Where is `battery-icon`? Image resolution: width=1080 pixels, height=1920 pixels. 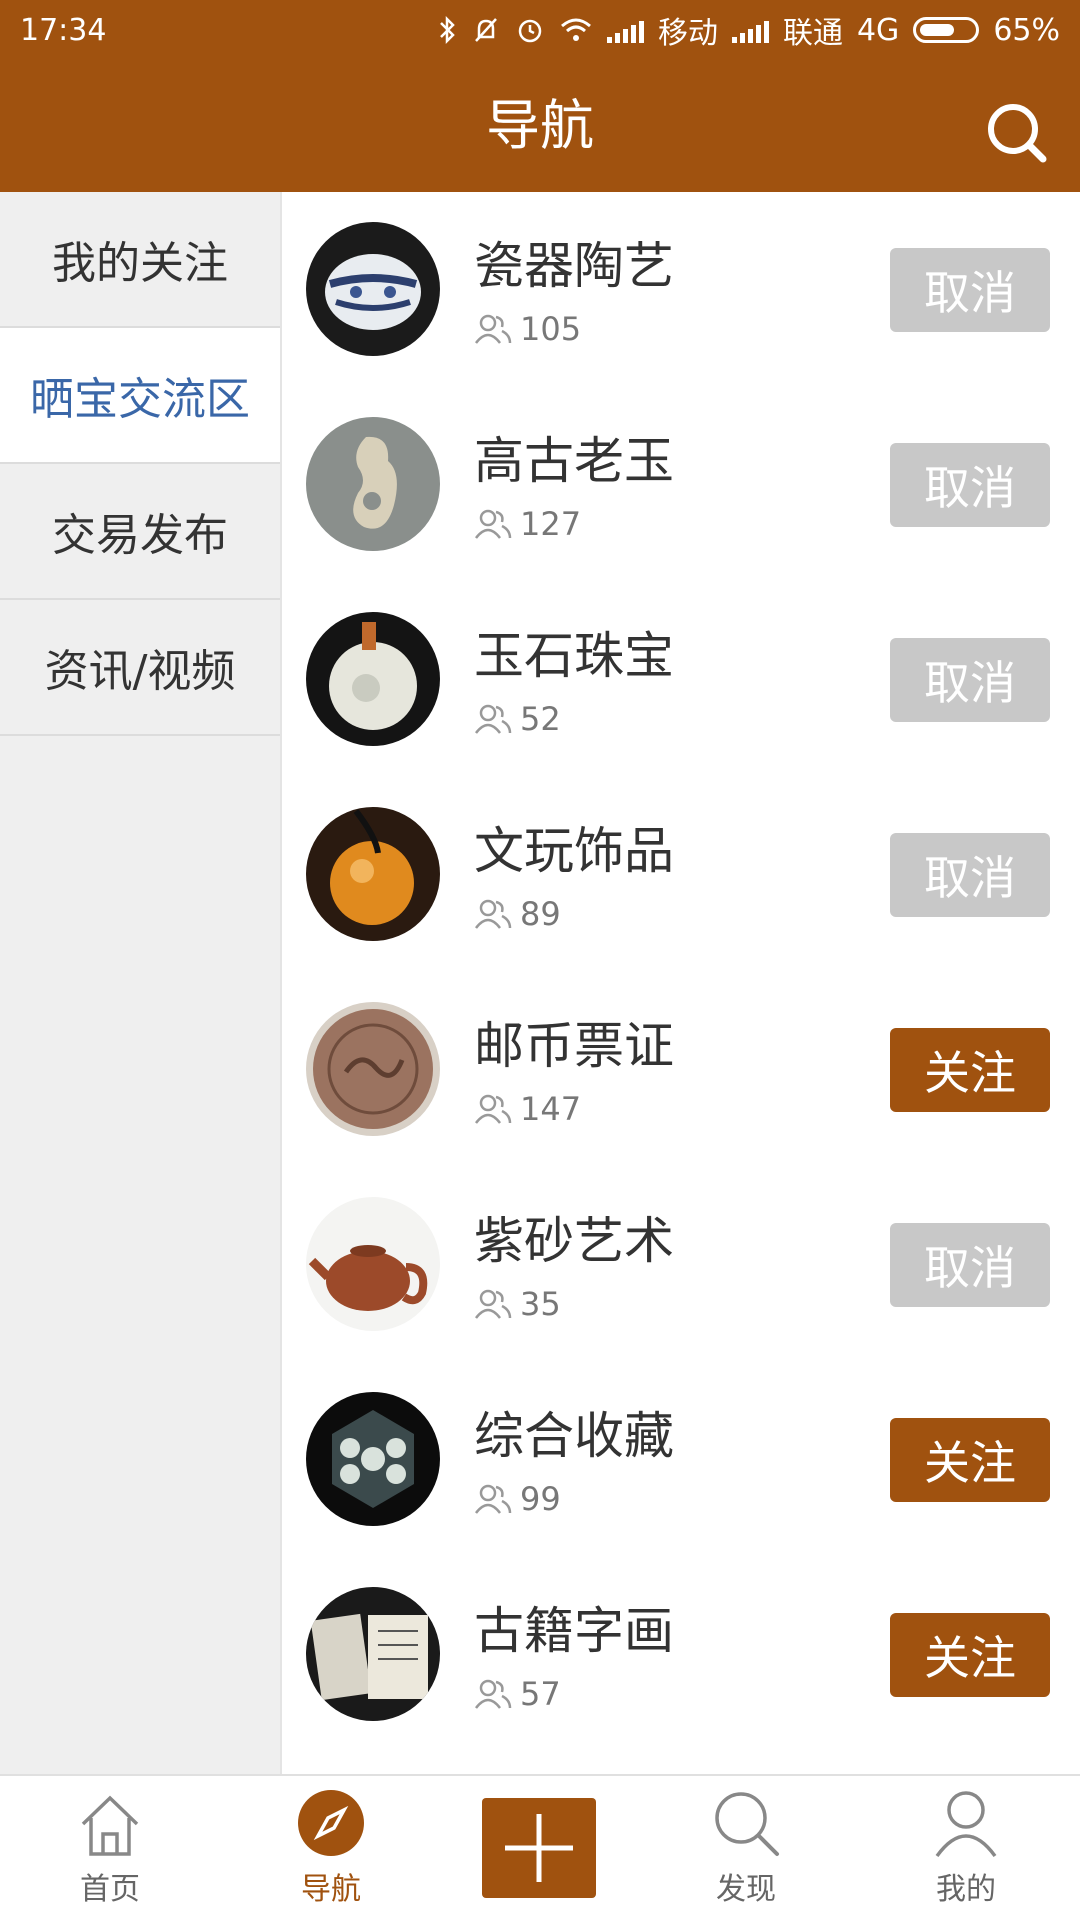 battery-icon is located at coordinates (946, 30).